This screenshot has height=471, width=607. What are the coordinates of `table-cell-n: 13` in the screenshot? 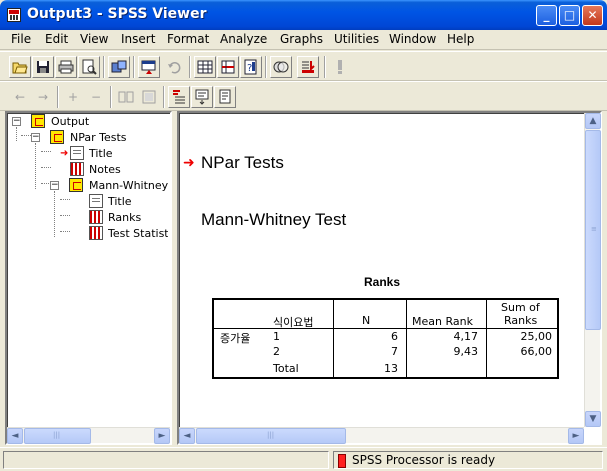 It's located at (391, 368).